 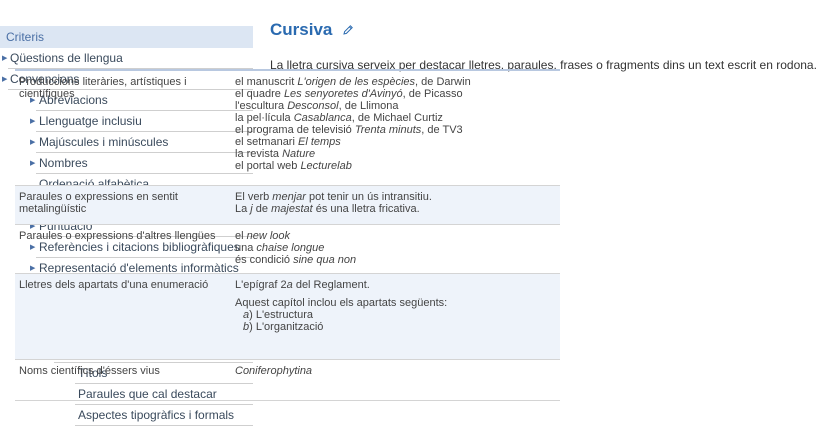 I want to click on sidebar-header: Criteris, so click(x=126, y=37).